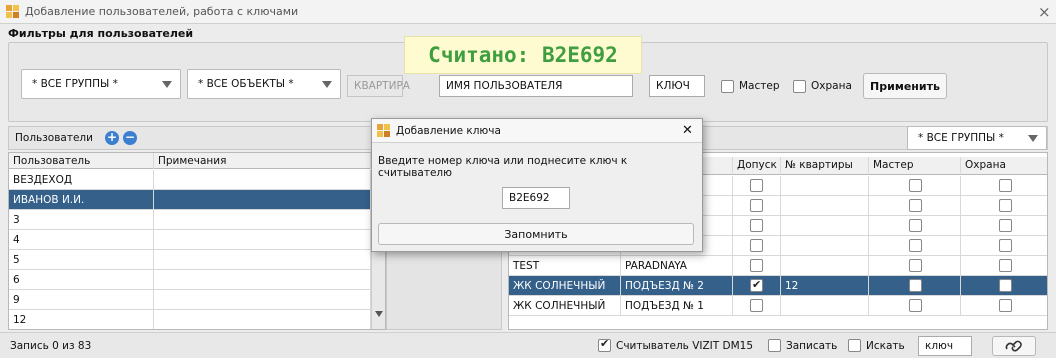 The width and height of the screenshot is (1056, 358). What do you see at coordinates (81, 240) in the screenshot?
I see `user-name-cell: 4` at bounding box center [81, 240].